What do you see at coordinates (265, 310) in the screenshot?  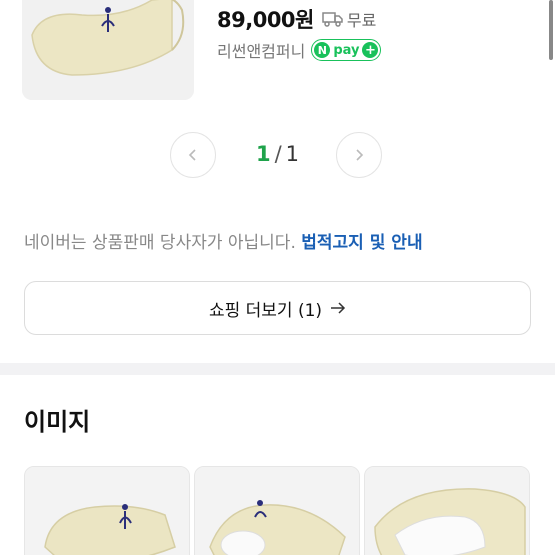 I see `more-shopping-label: 쇼핑 더보기 (1)` at bounding box center [265, 310].